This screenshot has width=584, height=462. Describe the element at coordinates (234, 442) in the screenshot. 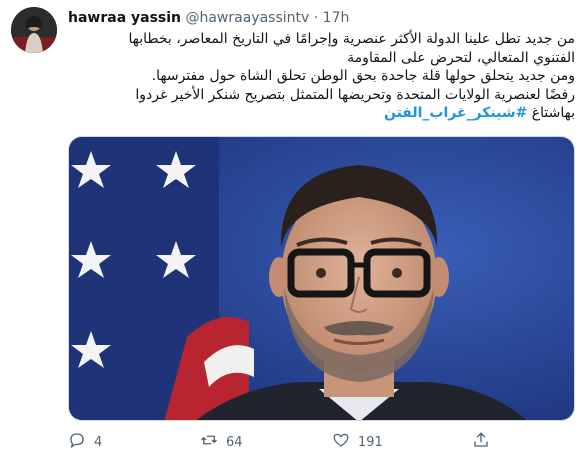

I see `retweet-count: 64` at that location.